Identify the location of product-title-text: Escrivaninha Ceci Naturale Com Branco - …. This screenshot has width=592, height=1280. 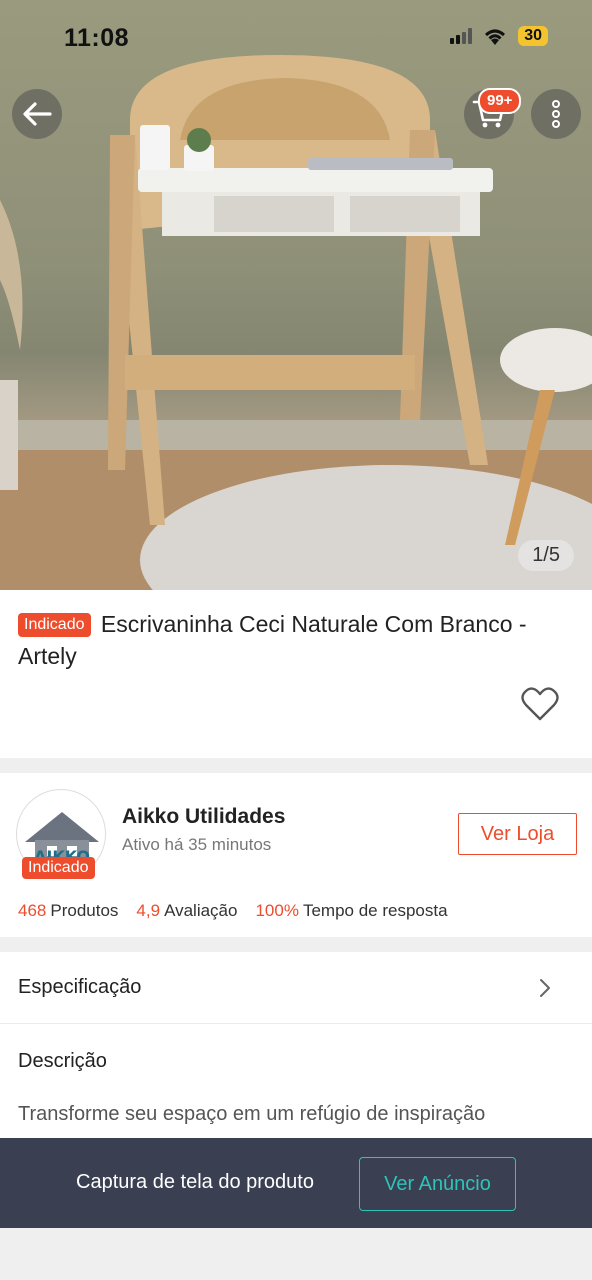
(272, 640).